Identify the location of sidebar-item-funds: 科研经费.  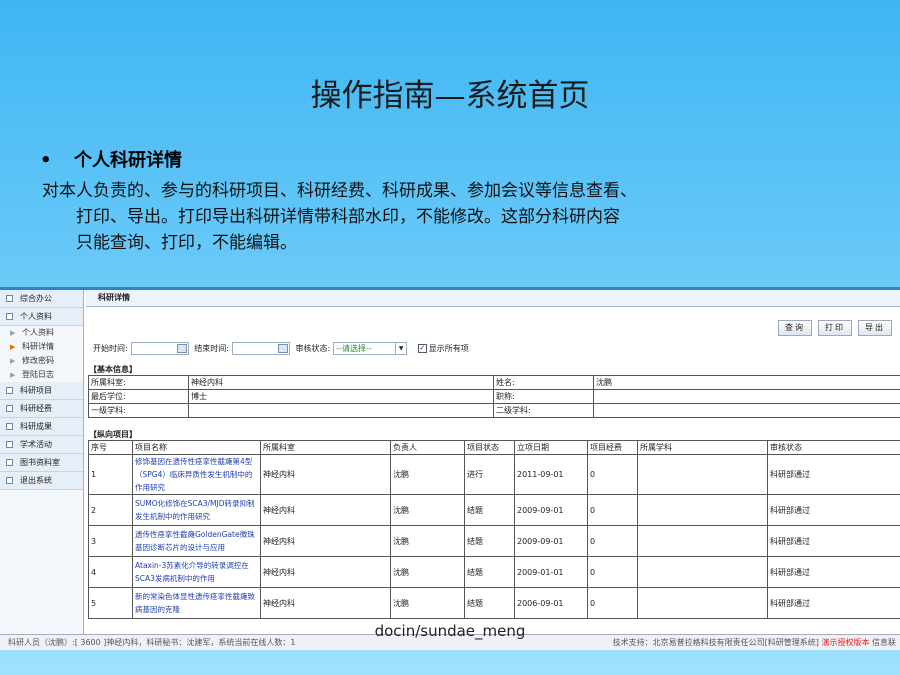
(41, 409).